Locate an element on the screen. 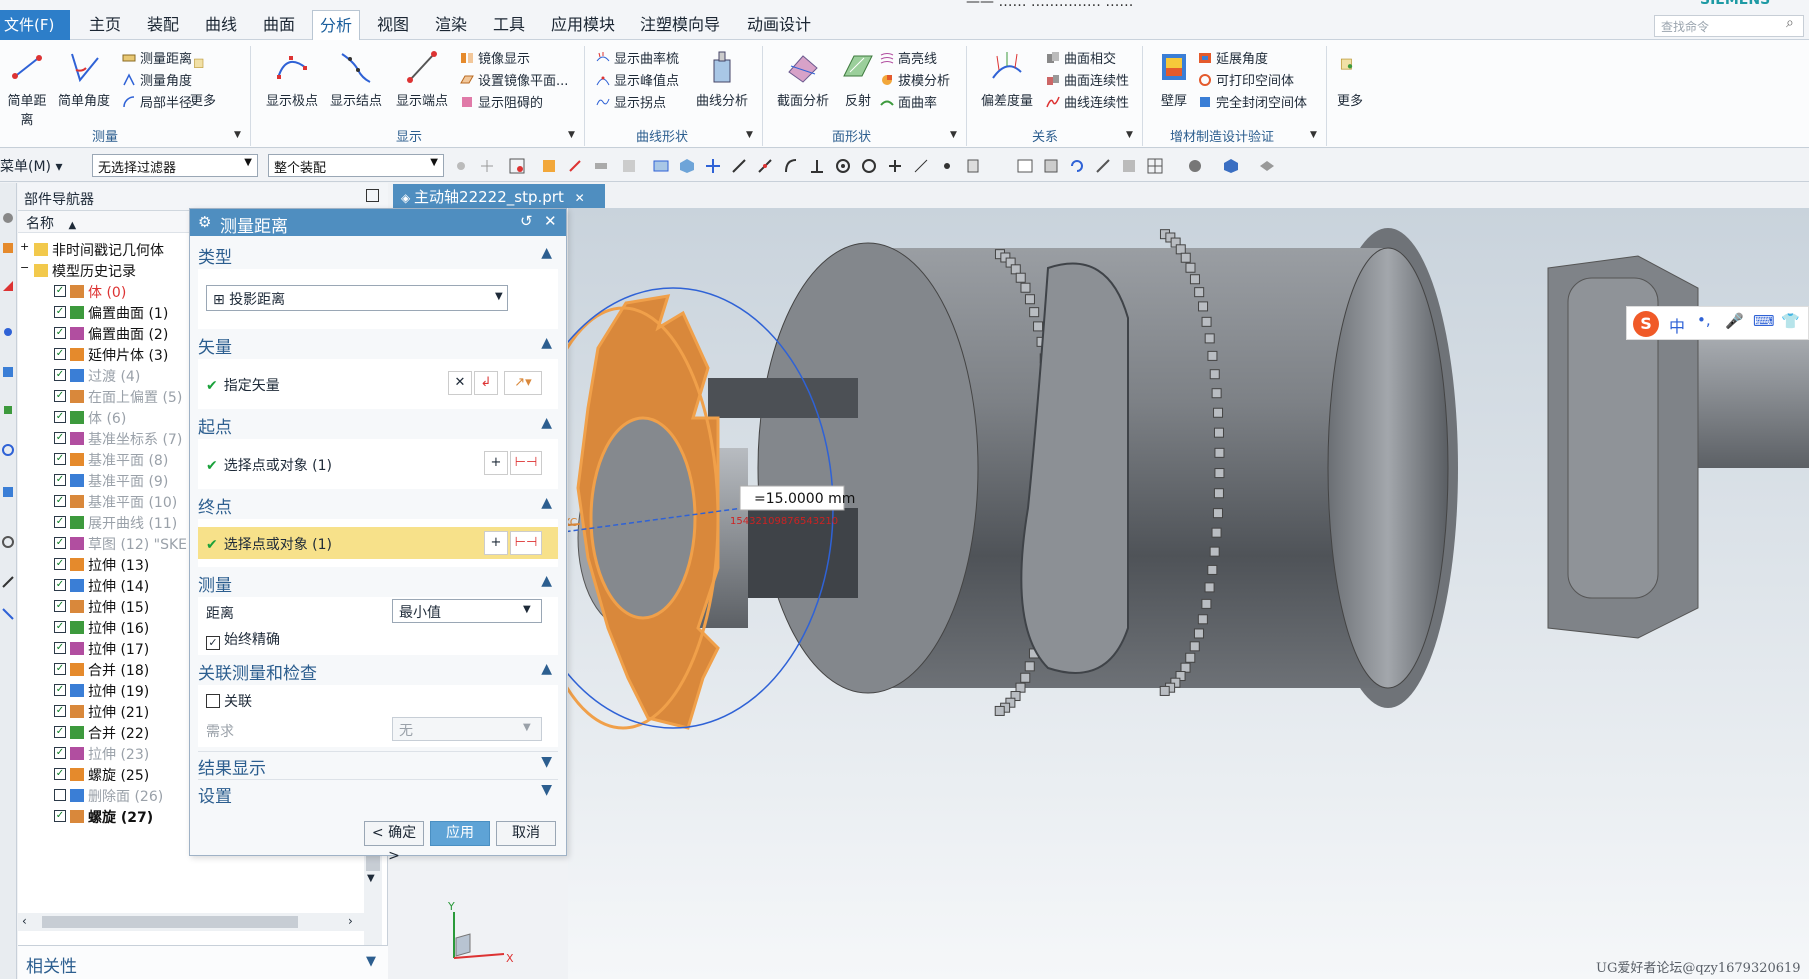 This screenshot has width=1809, height=979. type-section-header: 类型 ▲ is located at coordinates (378, 256).